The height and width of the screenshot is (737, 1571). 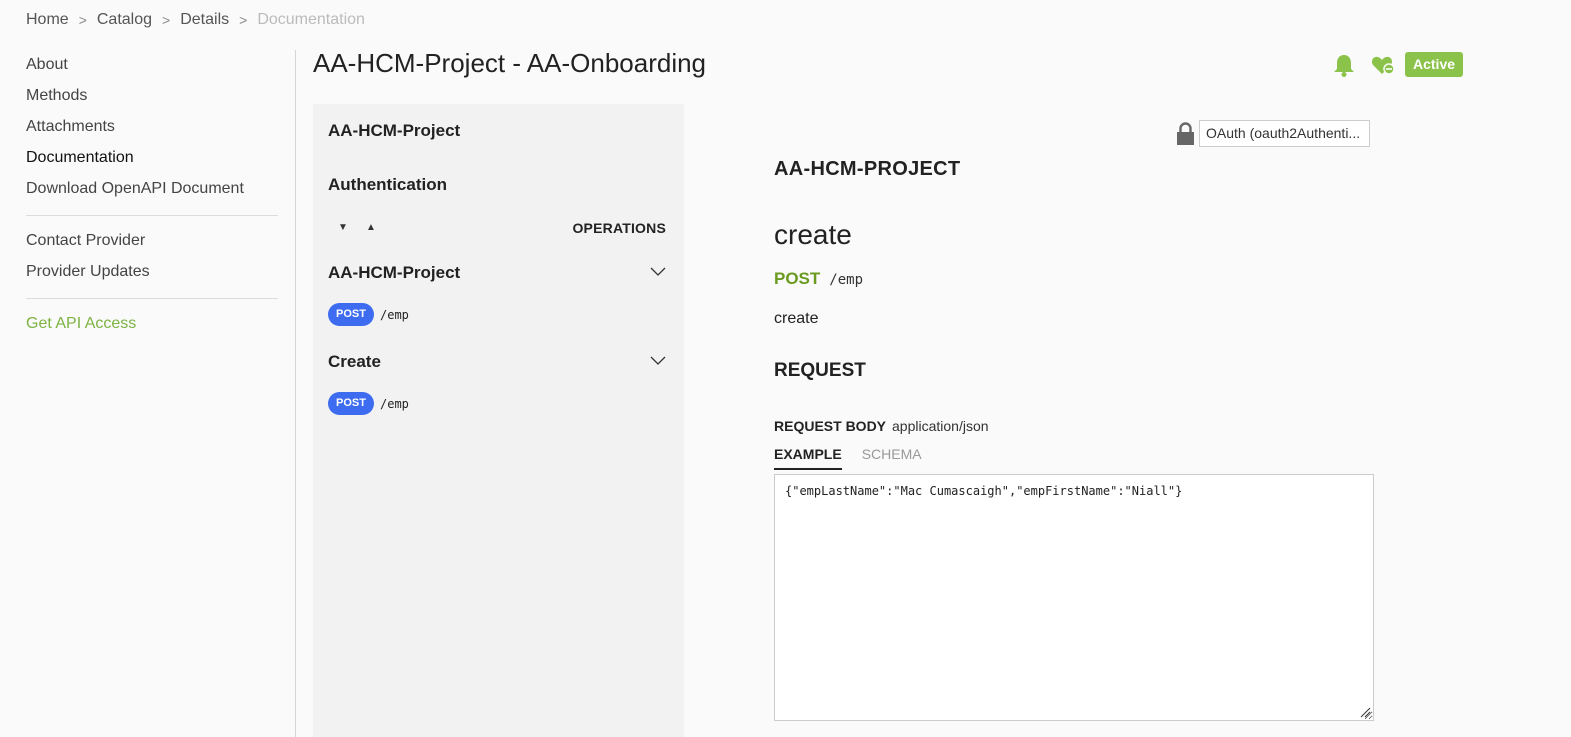 I want to click on authentication-link: Authentication, so click(x=387, y=185).